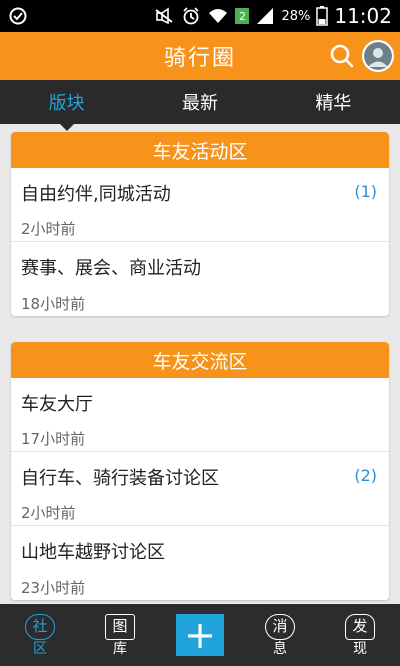  I want to click on forum-time: 17小时前, so click(53, 439).